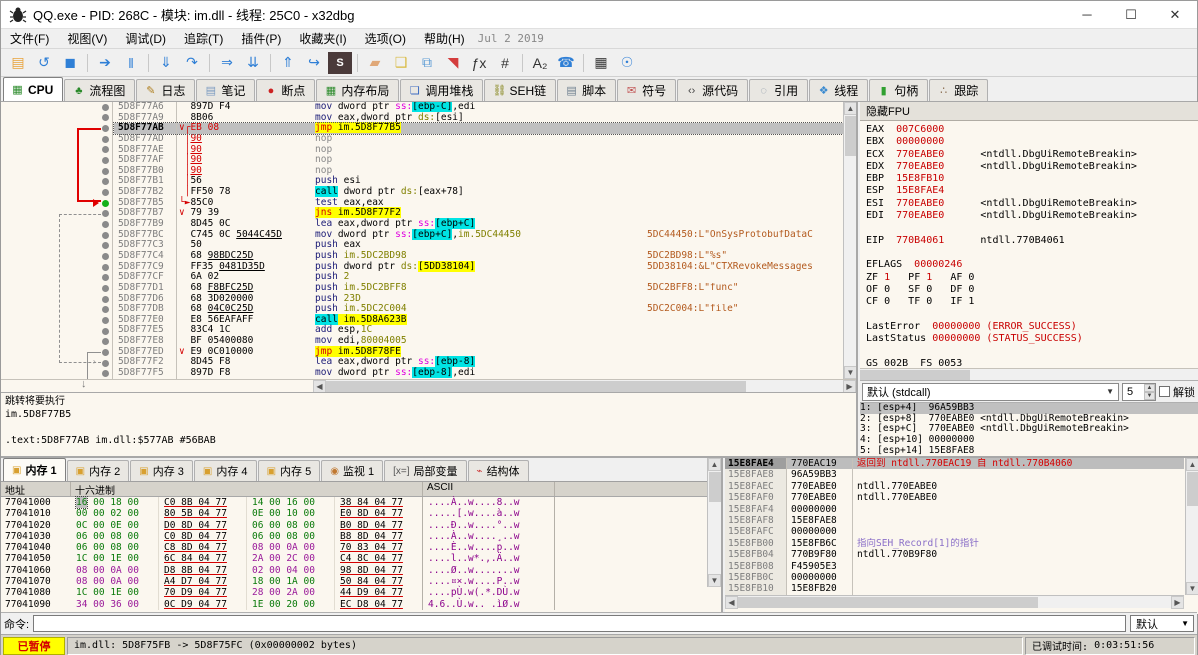 This screenshot has width=1198, height=655. I want to click on stack-row: 15E8FB0C 00000000, so click(954, 577).